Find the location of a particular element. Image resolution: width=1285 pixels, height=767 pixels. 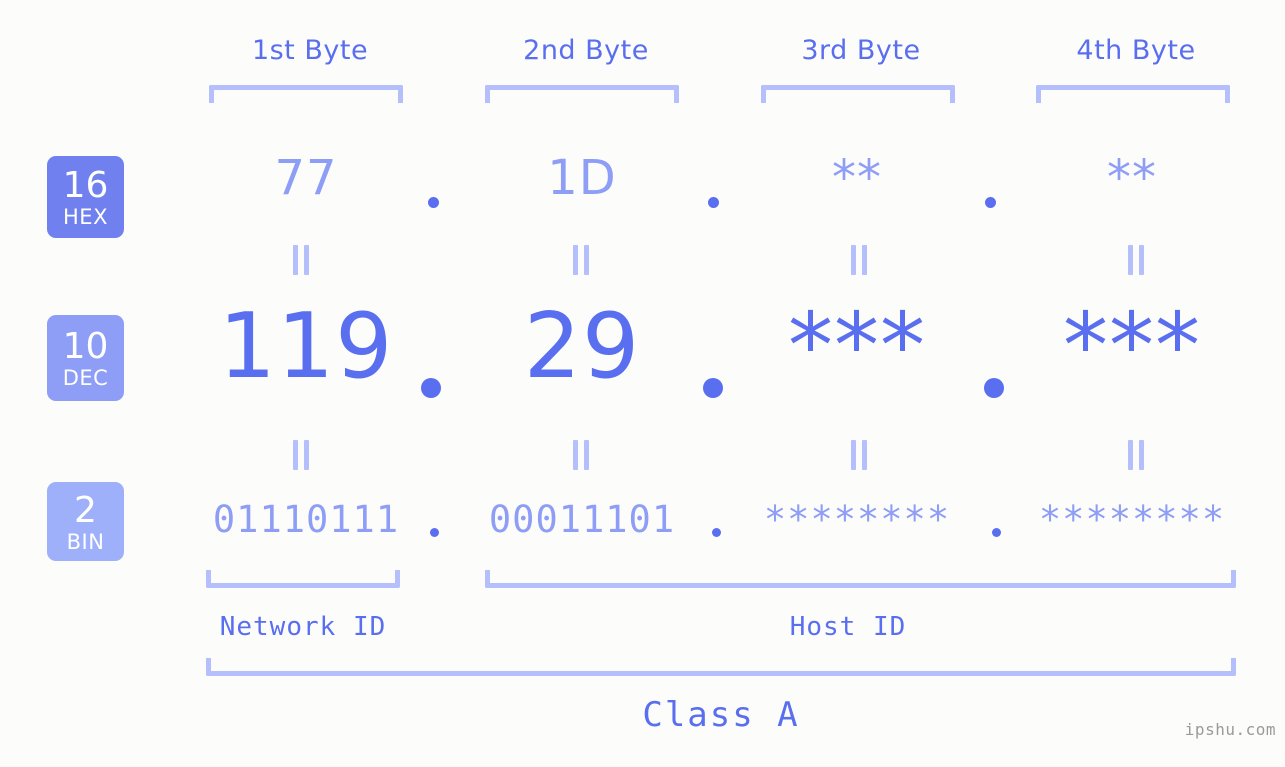

network-id-label: Network ID is located at coordinates (303, 627).